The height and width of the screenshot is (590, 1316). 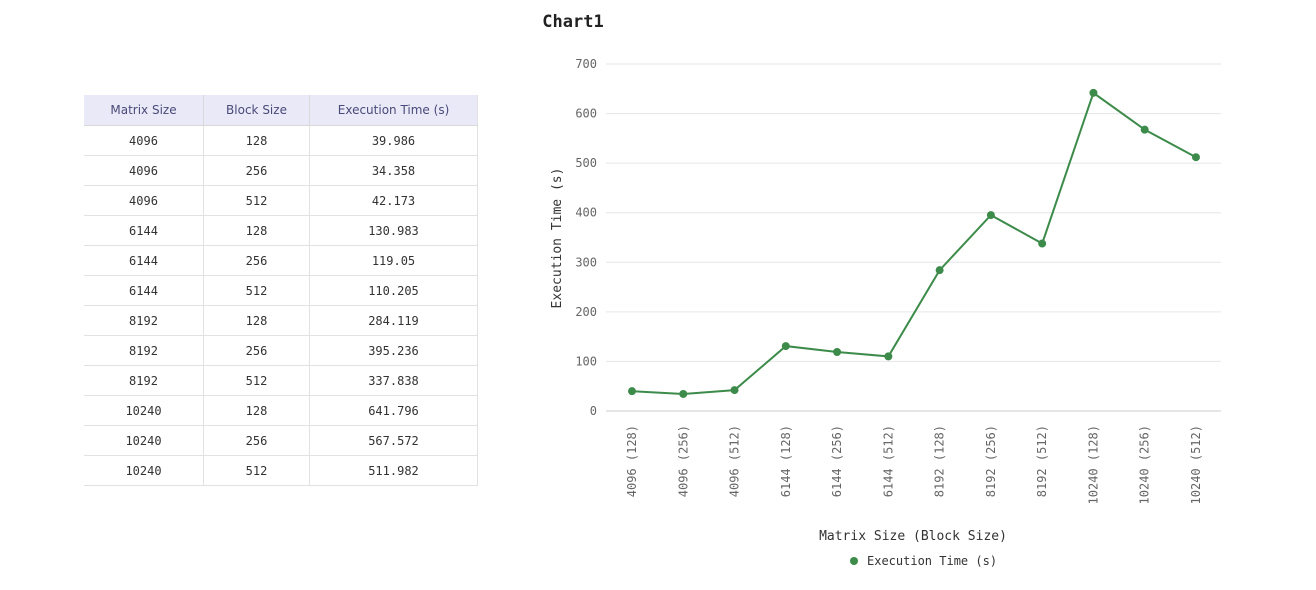 I want to click on x-tick-label: 10240 (128), so click(x=1093, y=464).